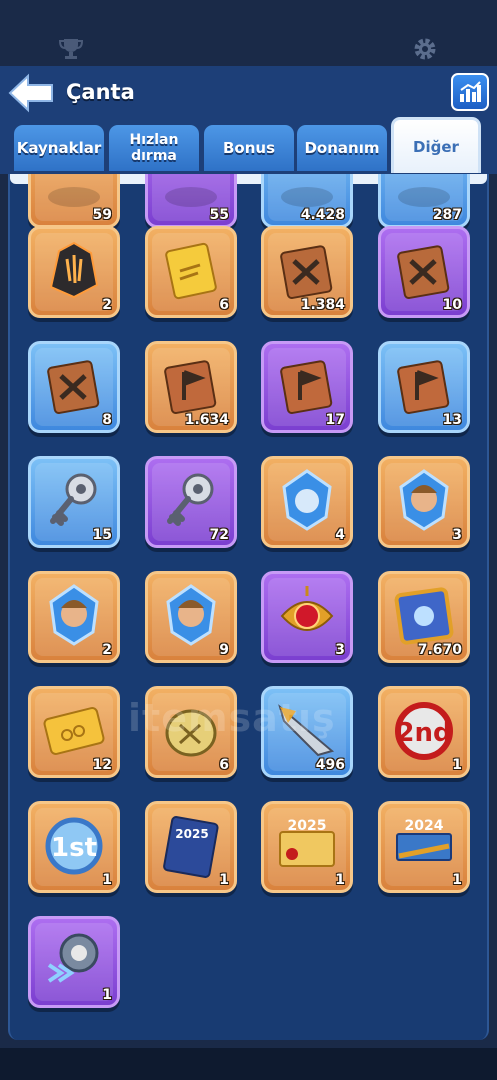 This screenshot has height=1080, width=497. Describe the element at coordinates (340, 535) in the screenshot. I see `item-count: 4` at that location.